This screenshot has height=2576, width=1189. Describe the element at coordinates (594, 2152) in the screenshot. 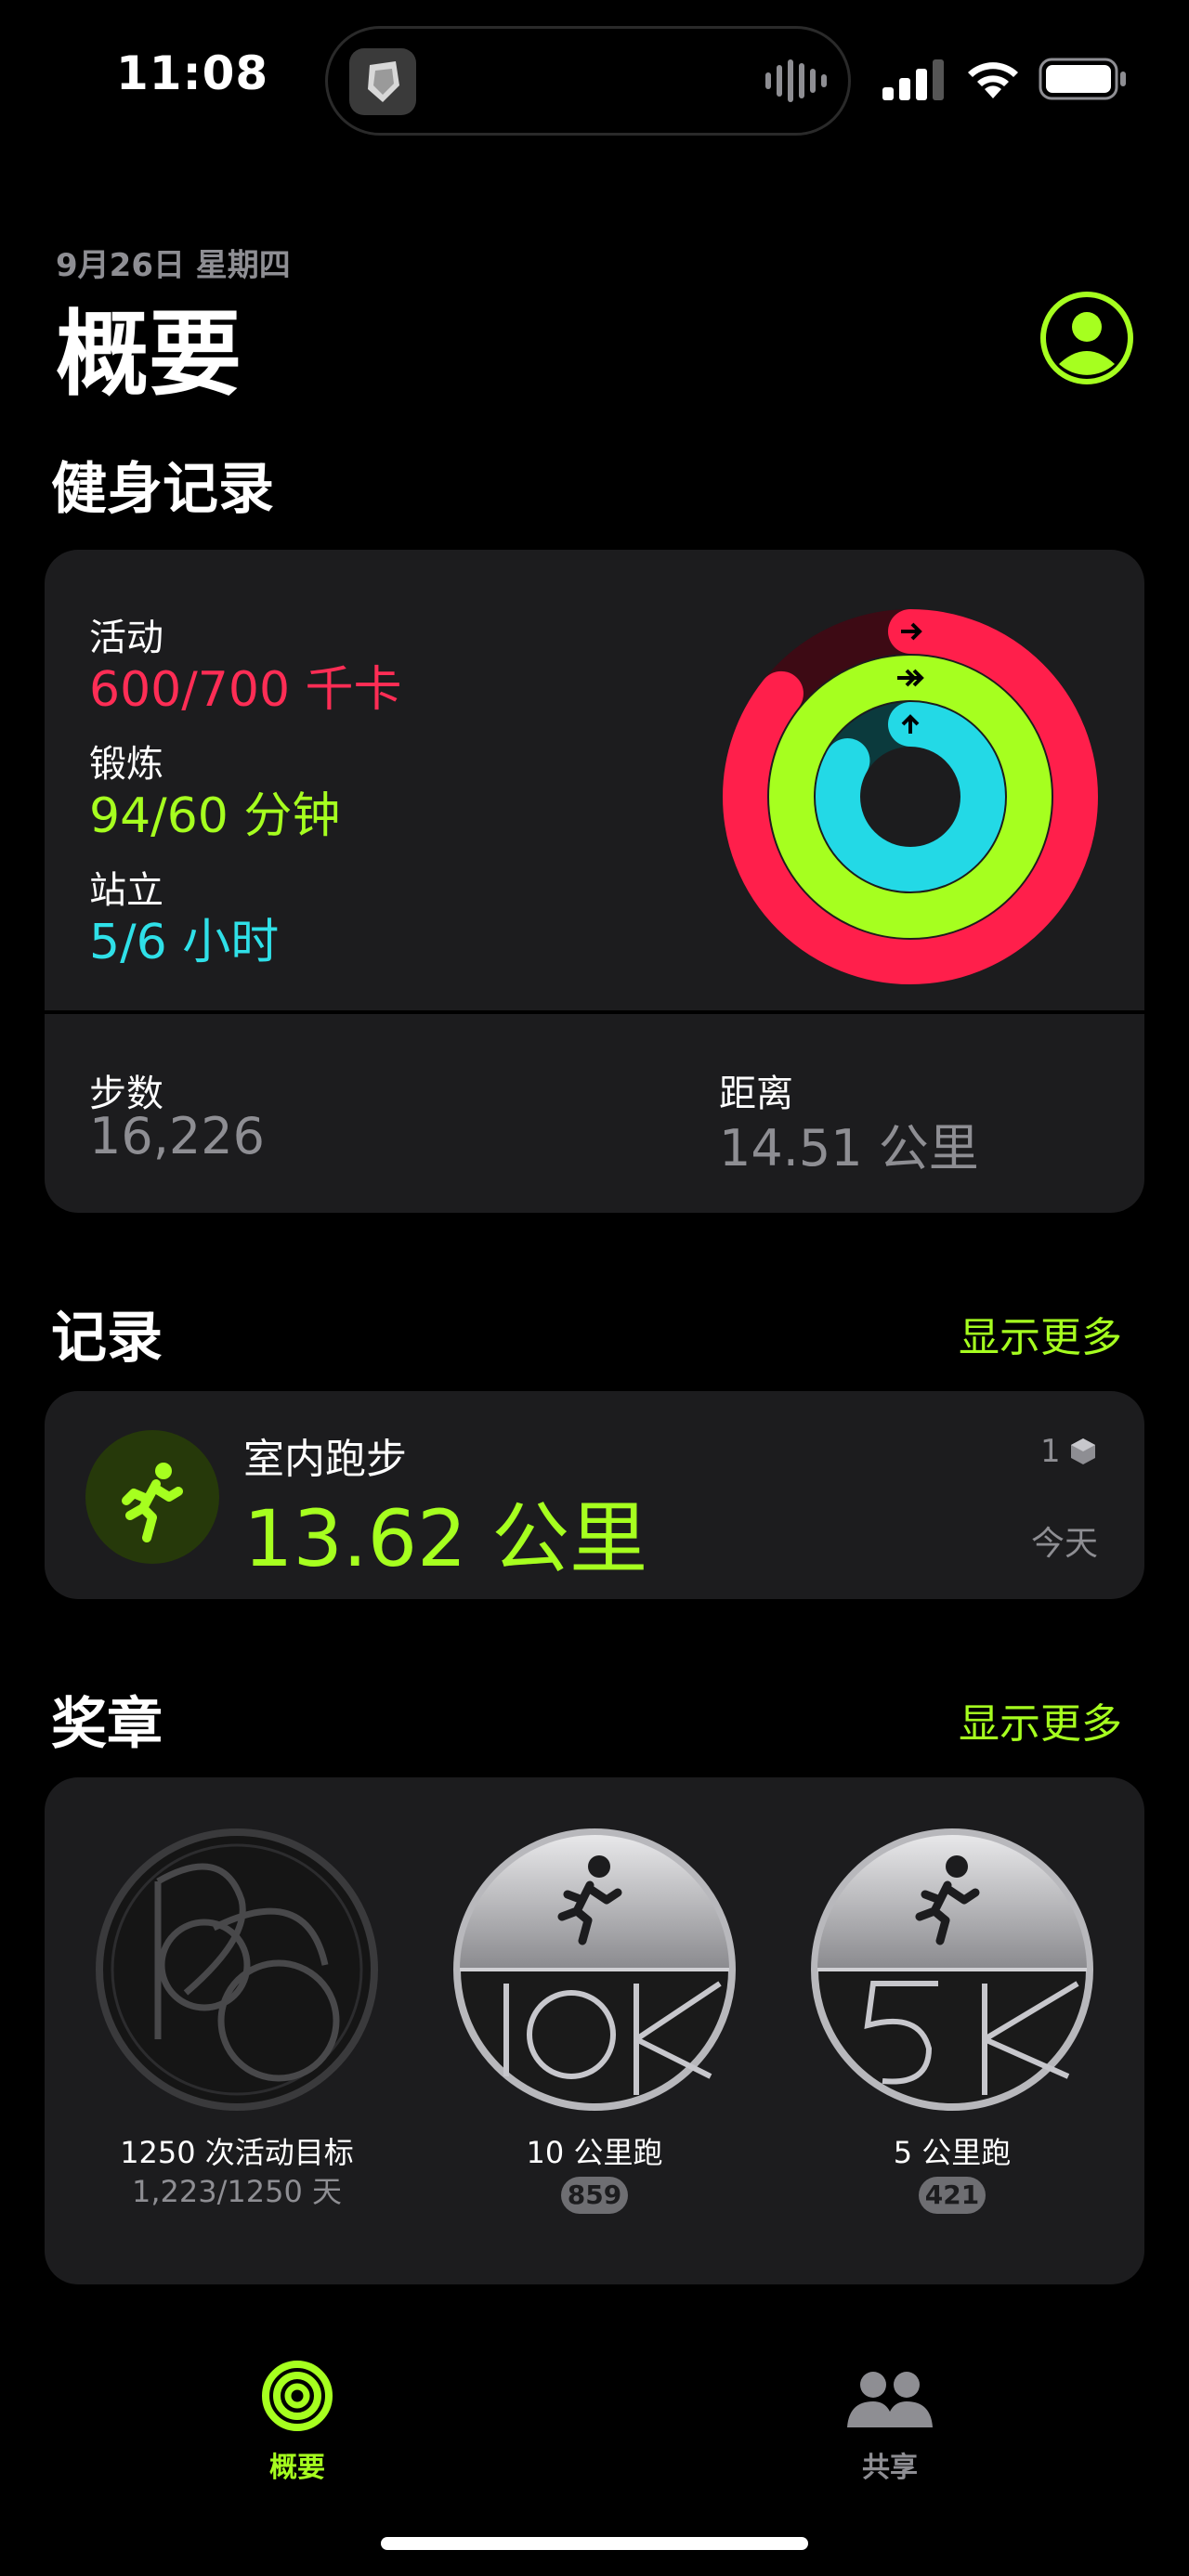

I see `award-name: 10 公里跑` at that location.